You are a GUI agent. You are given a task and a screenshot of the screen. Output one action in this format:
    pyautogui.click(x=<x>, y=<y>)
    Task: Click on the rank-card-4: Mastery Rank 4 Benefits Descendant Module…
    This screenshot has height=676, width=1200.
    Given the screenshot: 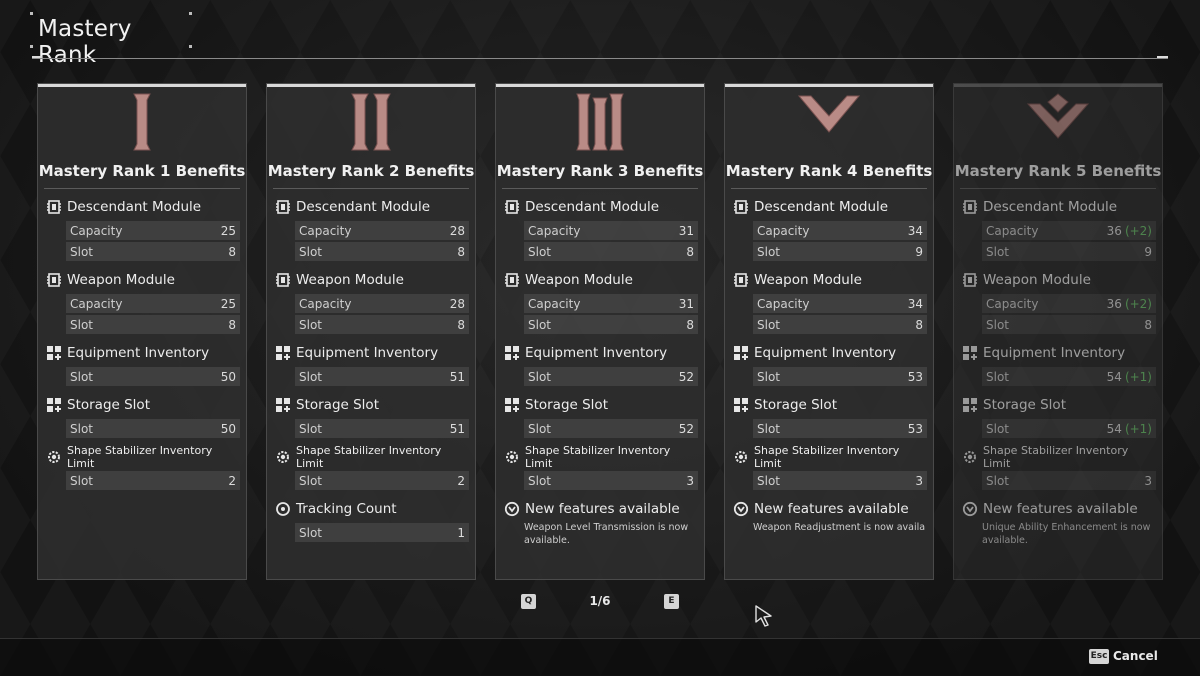 What is the action you would take?
    pyautogui.click(x=829, y=331)
    